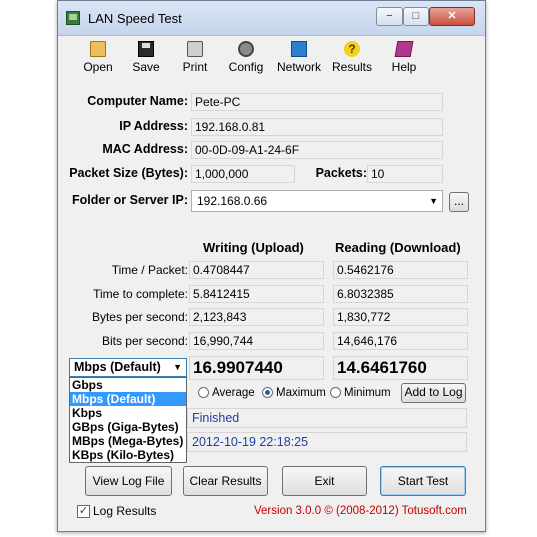 The image size is (537, 537). What do you see at coordinates (404, 49) in the screenshot?
I see `book-icon` at bounding box center [404, 49].